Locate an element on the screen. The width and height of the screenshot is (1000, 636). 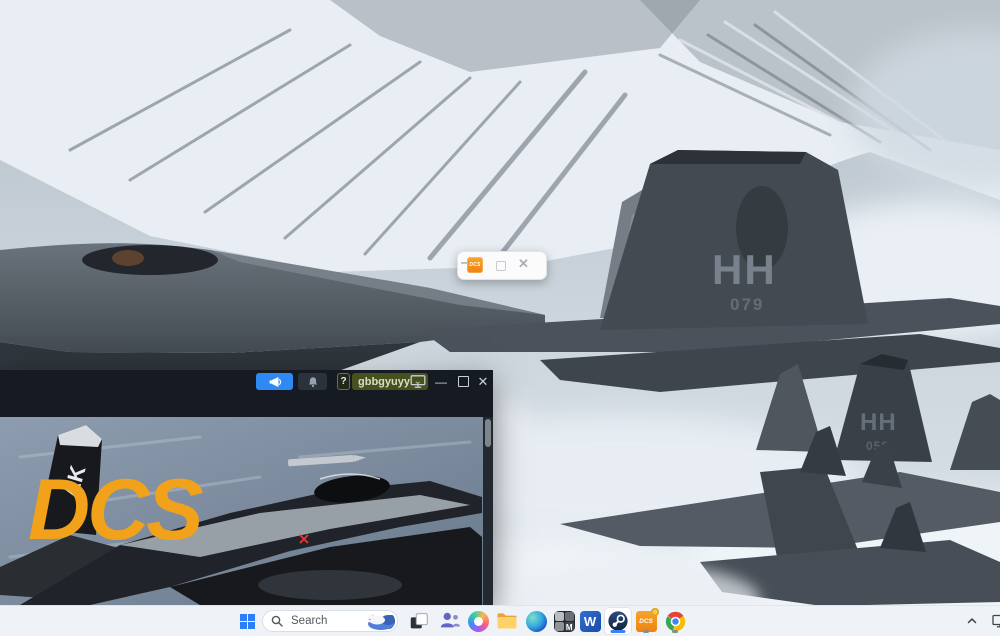
windows-logo-icon is located at coordinates (247, 621).